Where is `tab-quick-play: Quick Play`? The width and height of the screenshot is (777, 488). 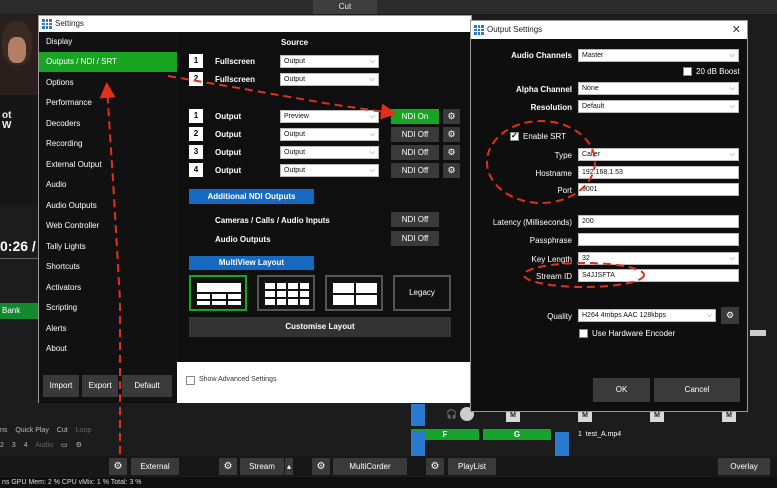 tab-quick-play: Quick Play is located at coordinates (31, 430).